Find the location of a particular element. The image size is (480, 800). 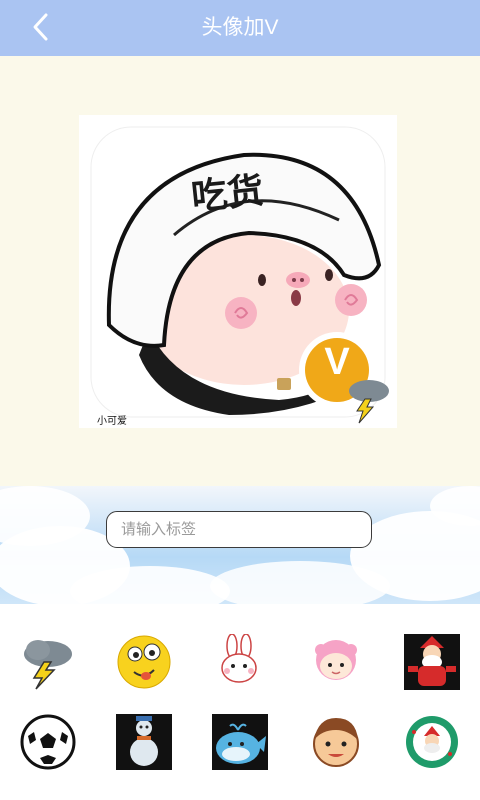

verified-badge-letter: V is located at coordinates (337, 362).